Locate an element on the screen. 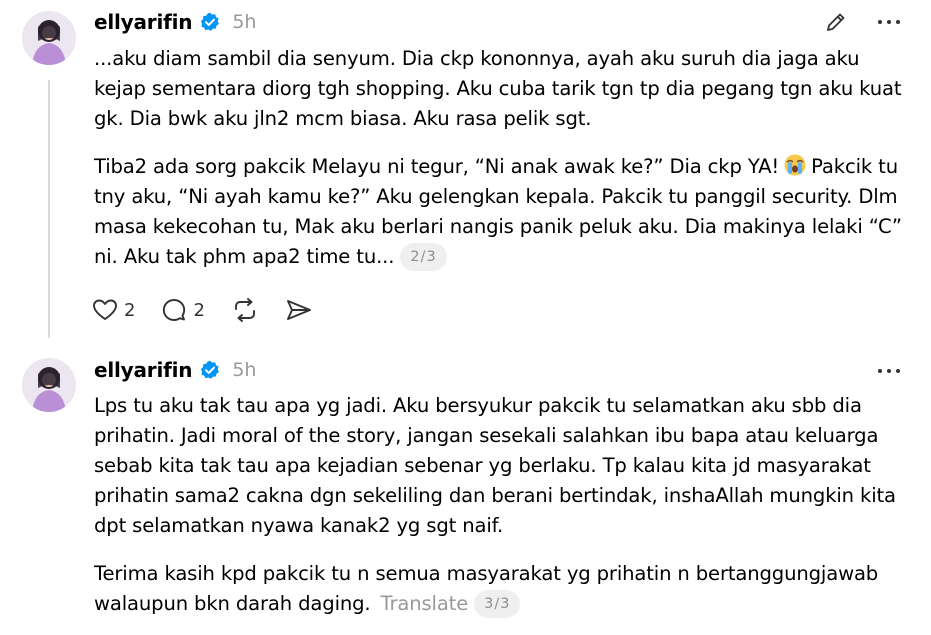 Image resolution: width=931 pixels, height=635 pixels. pencil-icon is located at coordinates (836, 22).